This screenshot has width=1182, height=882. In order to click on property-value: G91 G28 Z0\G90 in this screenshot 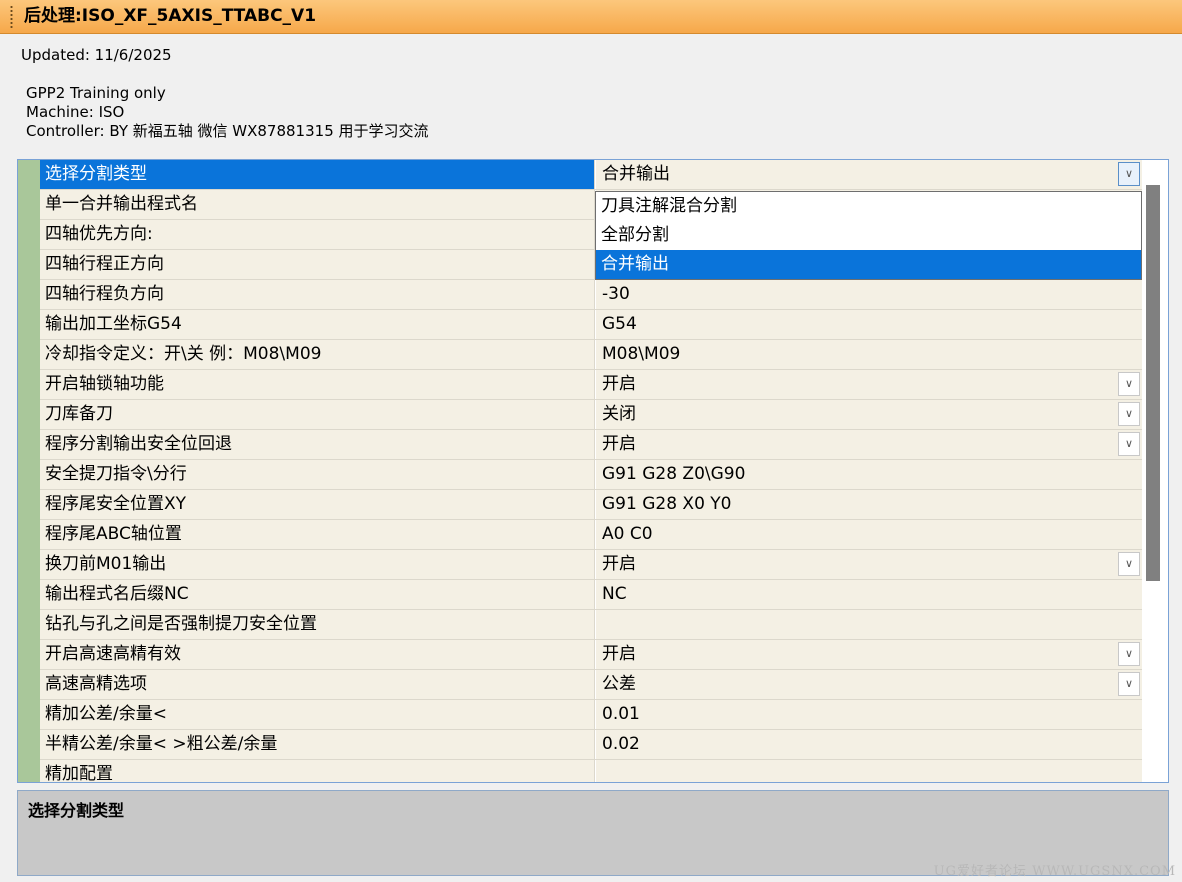, I will do `click(869, 474)`.